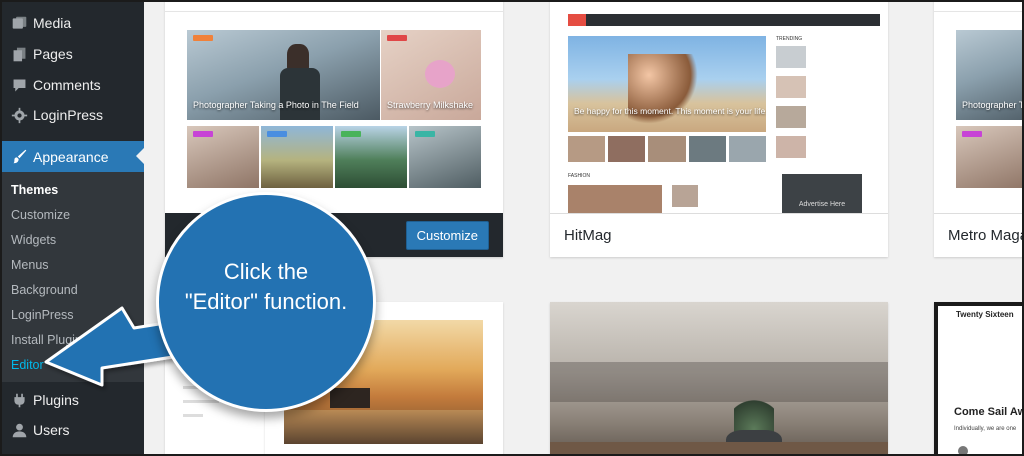 The height and width of the screenshot is (456, 1024). Describe the element at coordinates (266, 271) in the screenshot. I see `callout-line-1: Click the` at that location.